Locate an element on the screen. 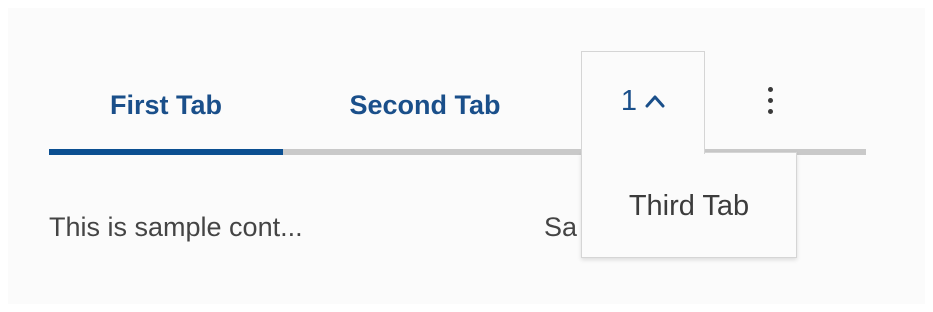  overflow-count: 1 is located at coordinates (629, 100).